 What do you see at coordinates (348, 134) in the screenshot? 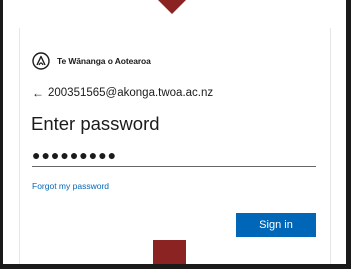
I see `frame-border-right` at bounding box center [348, 134].